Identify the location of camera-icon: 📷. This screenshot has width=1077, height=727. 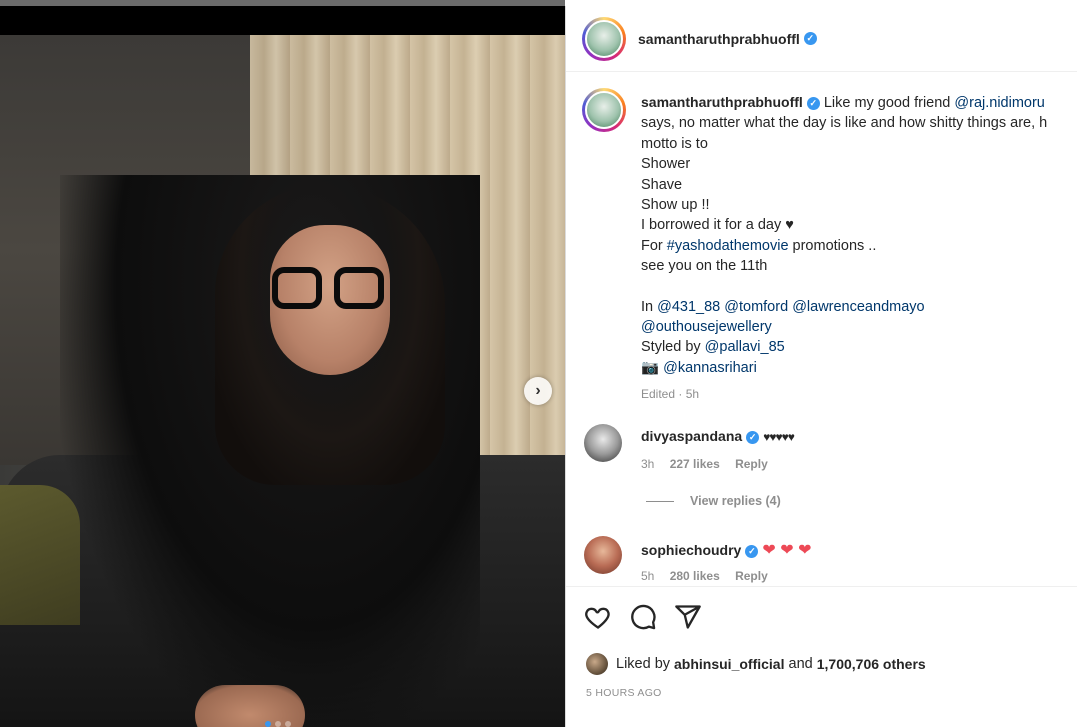
(650, 367).